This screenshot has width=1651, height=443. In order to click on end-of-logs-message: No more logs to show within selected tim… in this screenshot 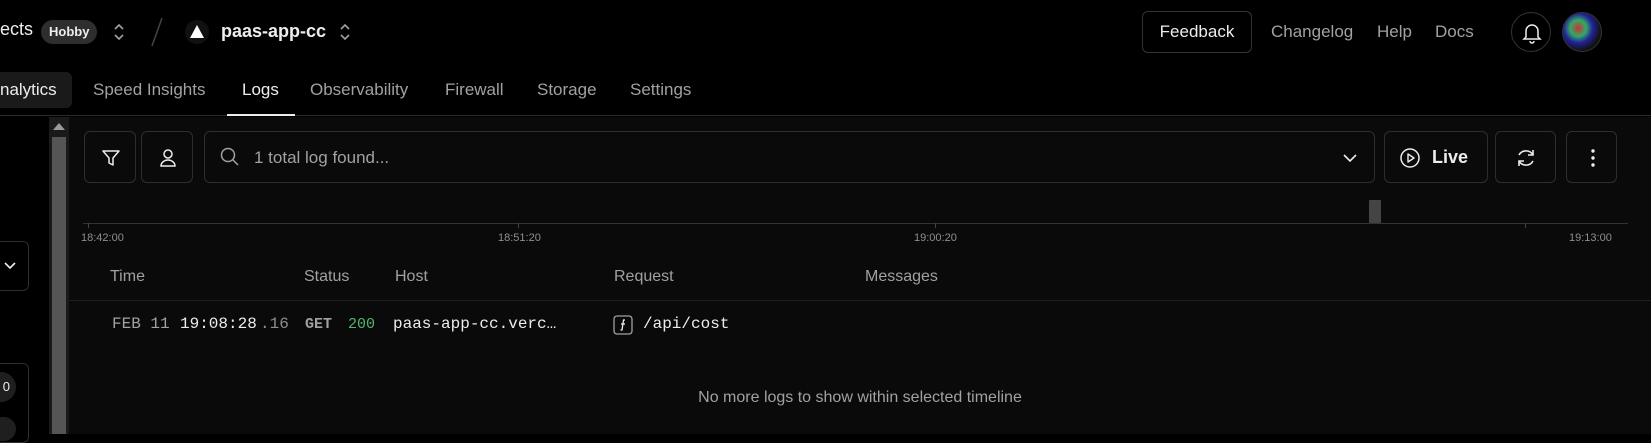, I will do `click(860, 397)`.